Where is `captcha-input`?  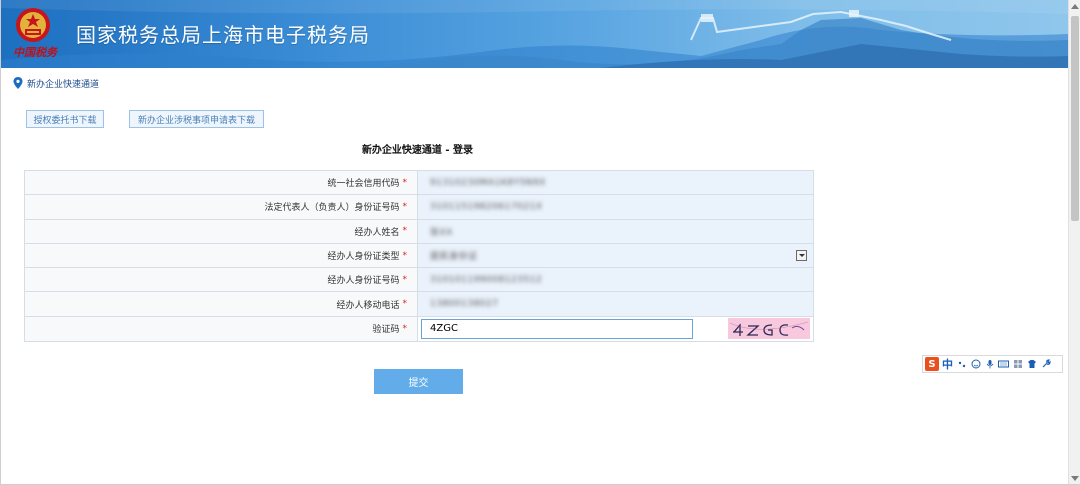 captcha-input is located at coordinates (557, 328).